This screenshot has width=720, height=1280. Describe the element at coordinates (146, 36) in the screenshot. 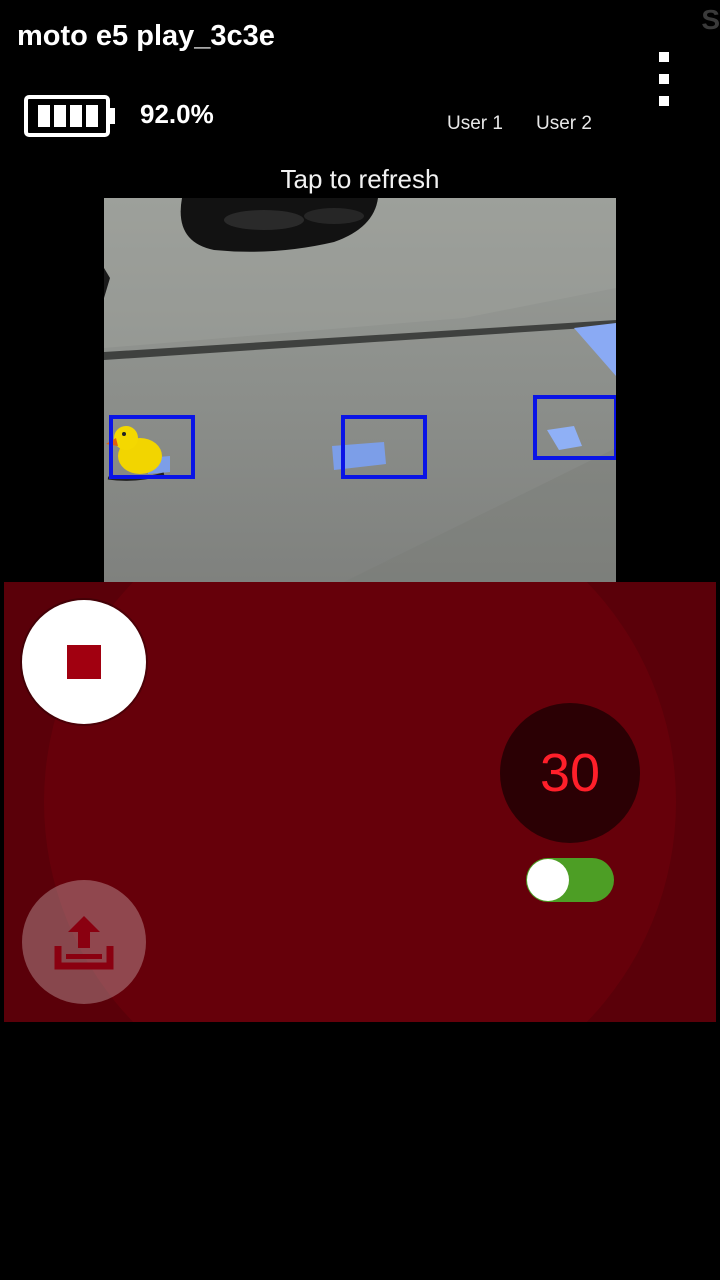

I see `device-name: moto e5 play_3c3e` at that location.